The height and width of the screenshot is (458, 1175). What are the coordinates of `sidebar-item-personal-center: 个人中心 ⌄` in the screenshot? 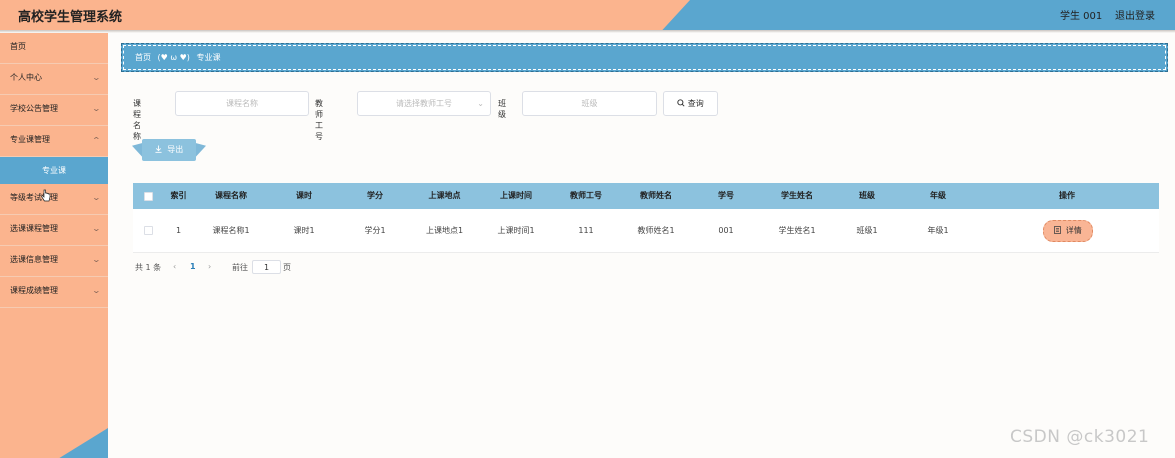 It's located at (54, 79).